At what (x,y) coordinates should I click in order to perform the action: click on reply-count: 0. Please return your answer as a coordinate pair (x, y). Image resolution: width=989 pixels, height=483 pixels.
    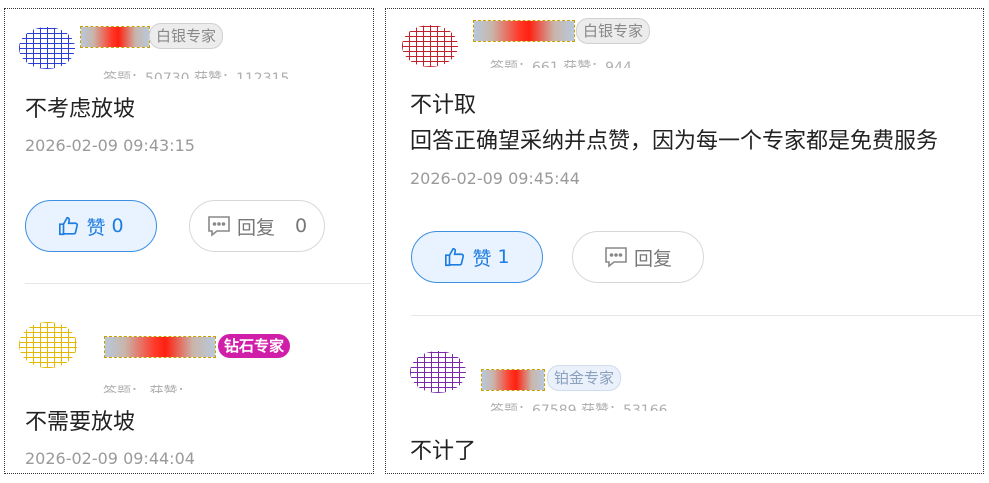
    Looking at the image, I should click on (301, 226).